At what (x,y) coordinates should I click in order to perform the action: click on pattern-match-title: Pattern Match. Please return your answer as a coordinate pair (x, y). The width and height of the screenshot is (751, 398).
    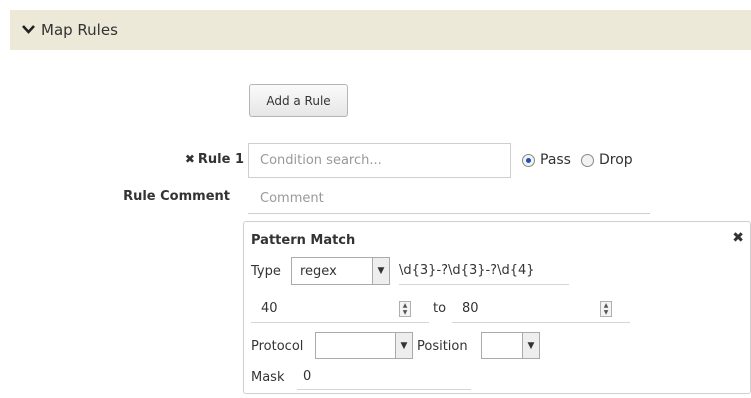
    Looking at the image, I should click on (303, 240).